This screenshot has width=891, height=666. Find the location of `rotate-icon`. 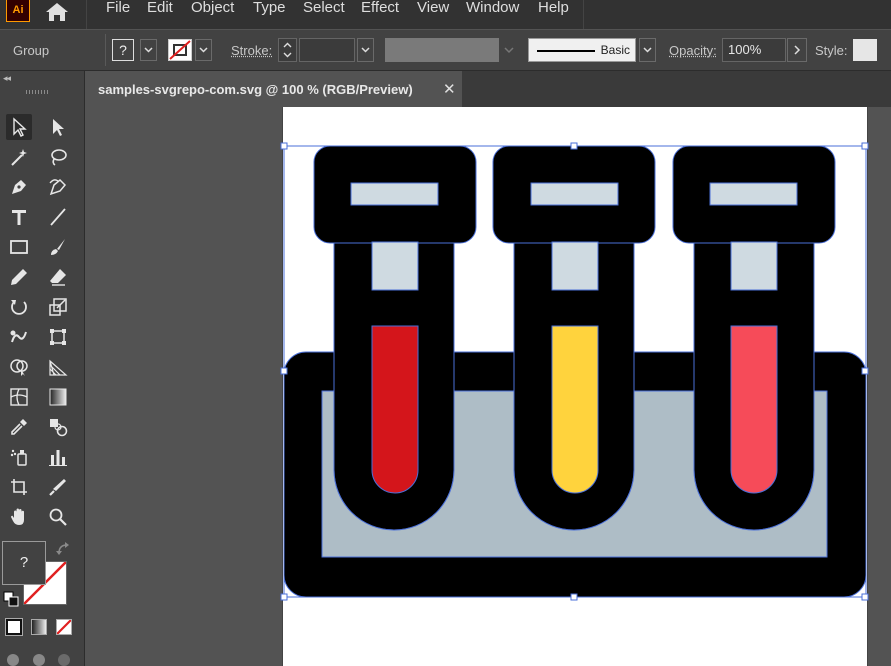

rotate-icon is located at coordinates (19, 307).